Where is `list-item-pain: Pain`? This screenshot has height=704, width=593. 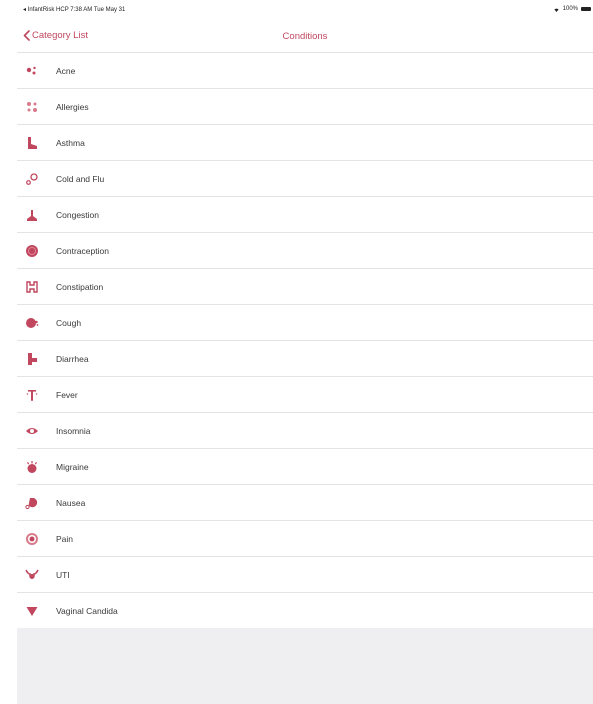 list-item-pain: Pain is located at coordinates (305, 539).